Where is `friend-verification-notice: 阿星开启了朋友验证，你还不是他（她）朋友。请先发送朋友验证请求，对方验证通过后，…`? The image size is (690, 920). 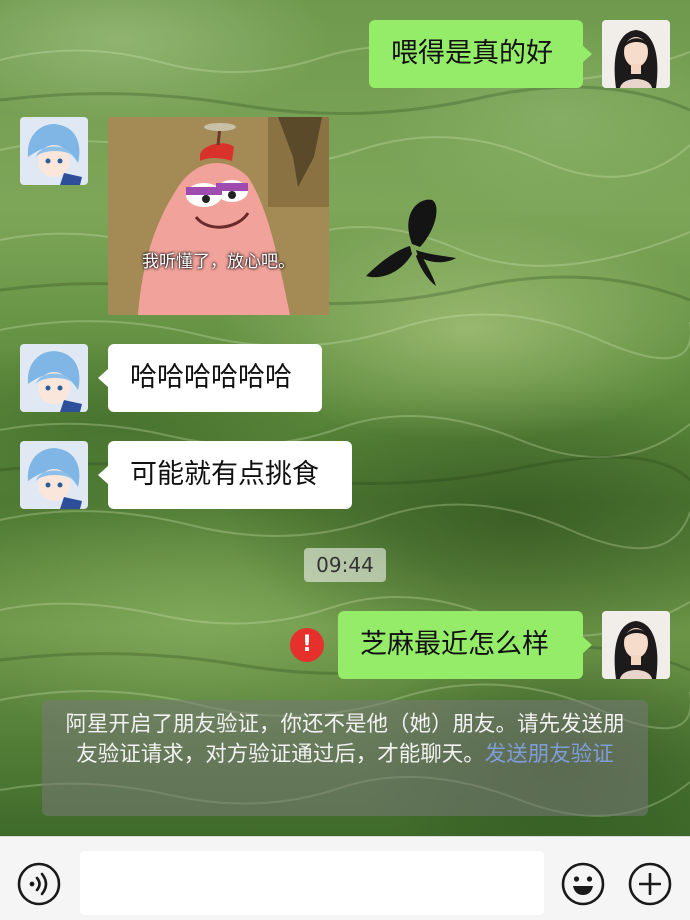 friend-verification-notice: 阿星开启了朋友验证，你还不是他（她）朋友。请先发送朋友验证请求，对方验证通过后，… is located at coordinates (345, 758).